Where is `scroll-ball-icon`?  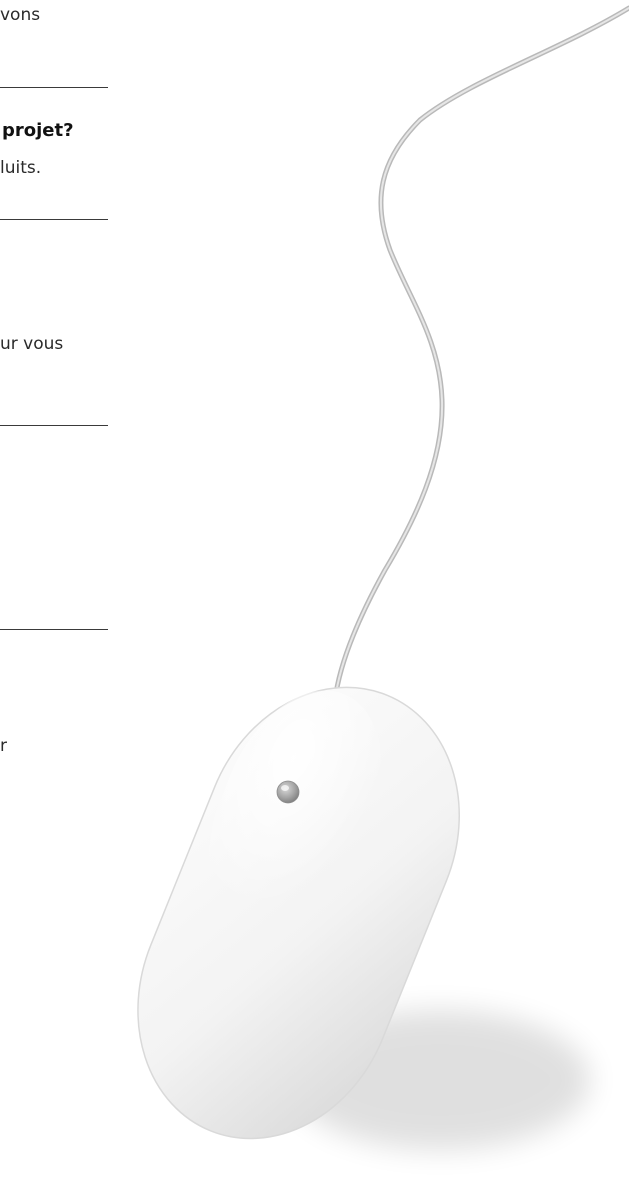
scroll-ball-icon is located at coordinates (288, 792).